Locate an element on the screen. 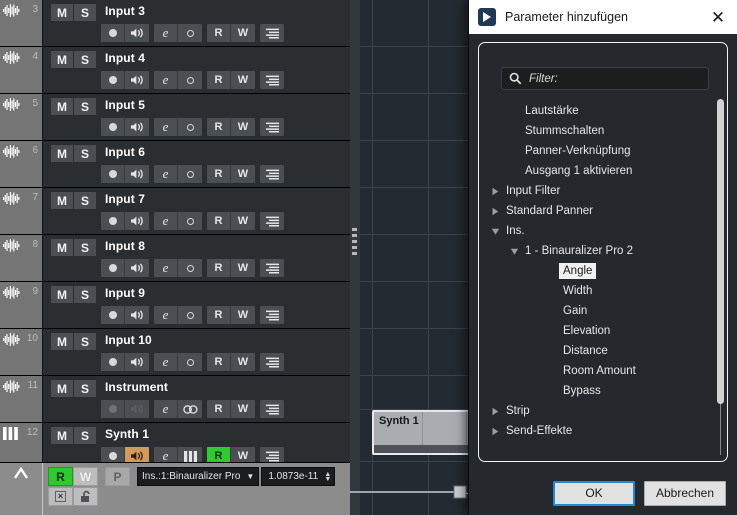 The height and width of the screenshot is (515, 737). dialog-title-bar: Parameter hinzufügen ✕ is located at coordinates (603, 17).